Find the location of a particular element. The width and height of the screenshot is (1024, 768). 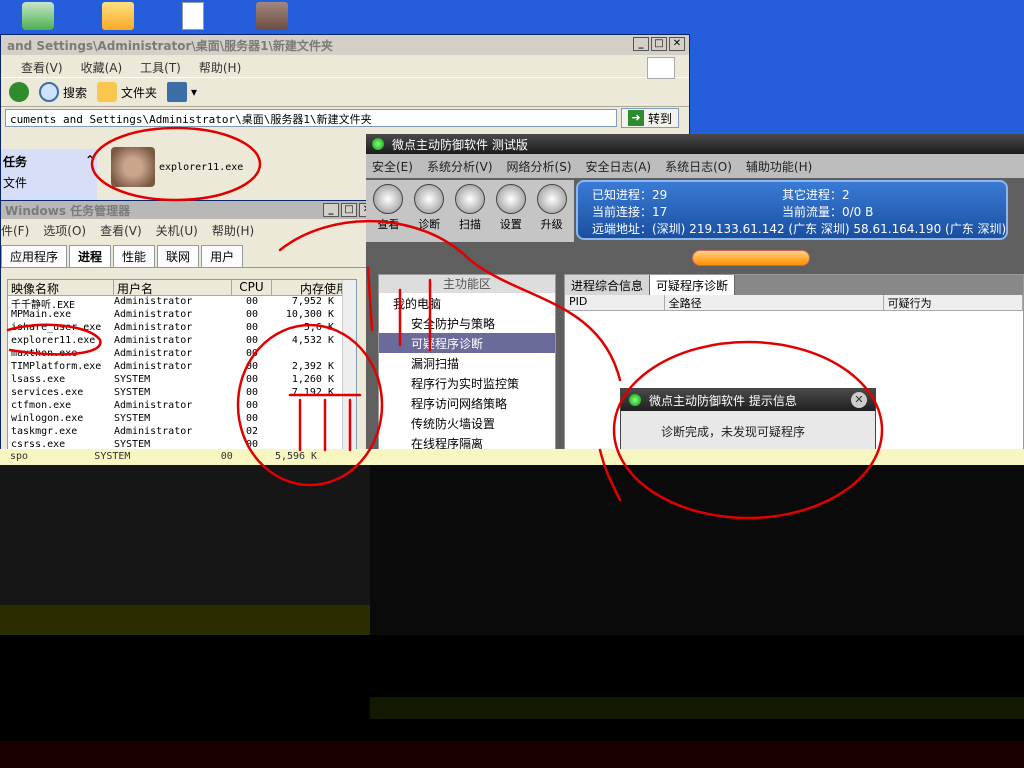

table-row: MPMain.exe Administrator 00 10,300 K is located at coordinates (182, 315).